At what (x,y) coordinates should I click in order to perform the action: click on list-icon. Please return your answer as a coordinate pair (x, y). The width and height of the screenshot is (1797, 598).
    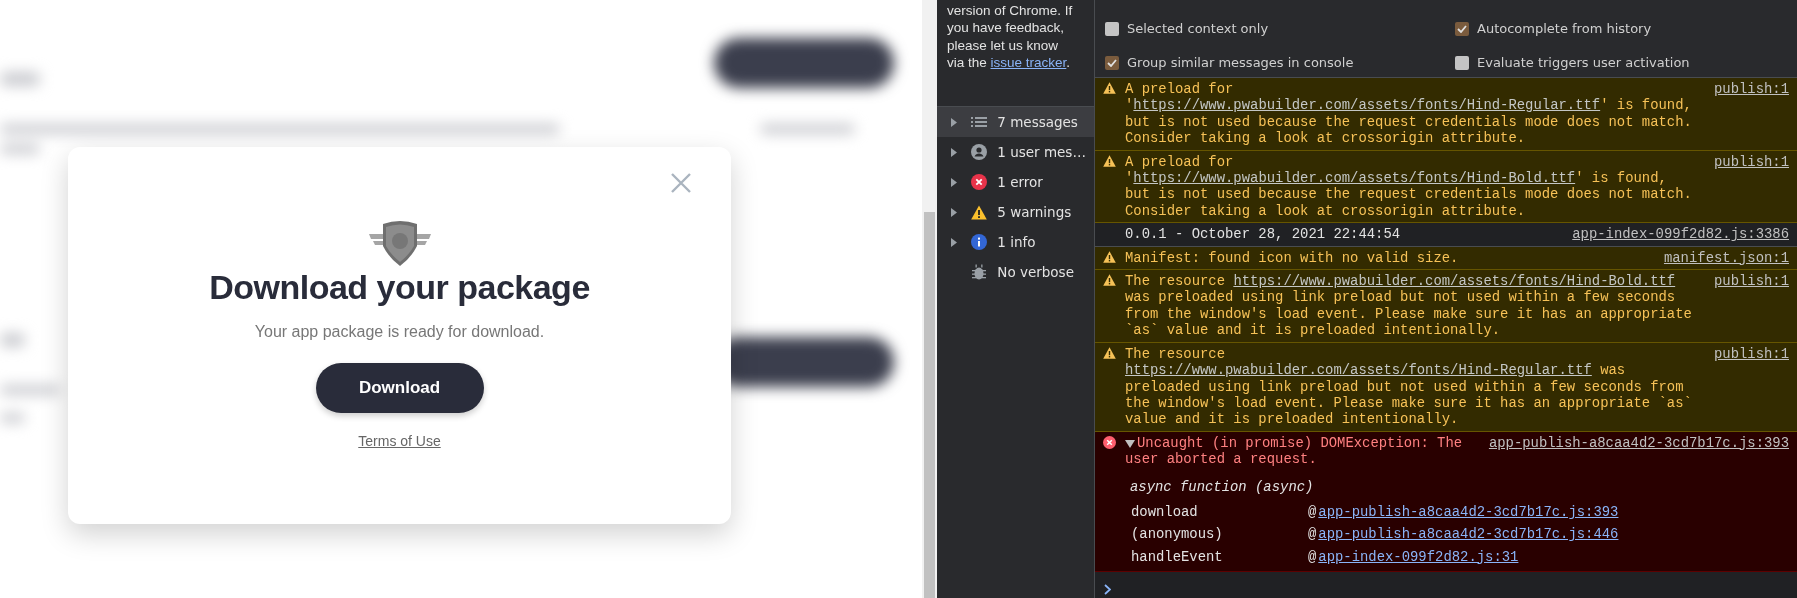
    Looking at the image, I should click on (979, 122).